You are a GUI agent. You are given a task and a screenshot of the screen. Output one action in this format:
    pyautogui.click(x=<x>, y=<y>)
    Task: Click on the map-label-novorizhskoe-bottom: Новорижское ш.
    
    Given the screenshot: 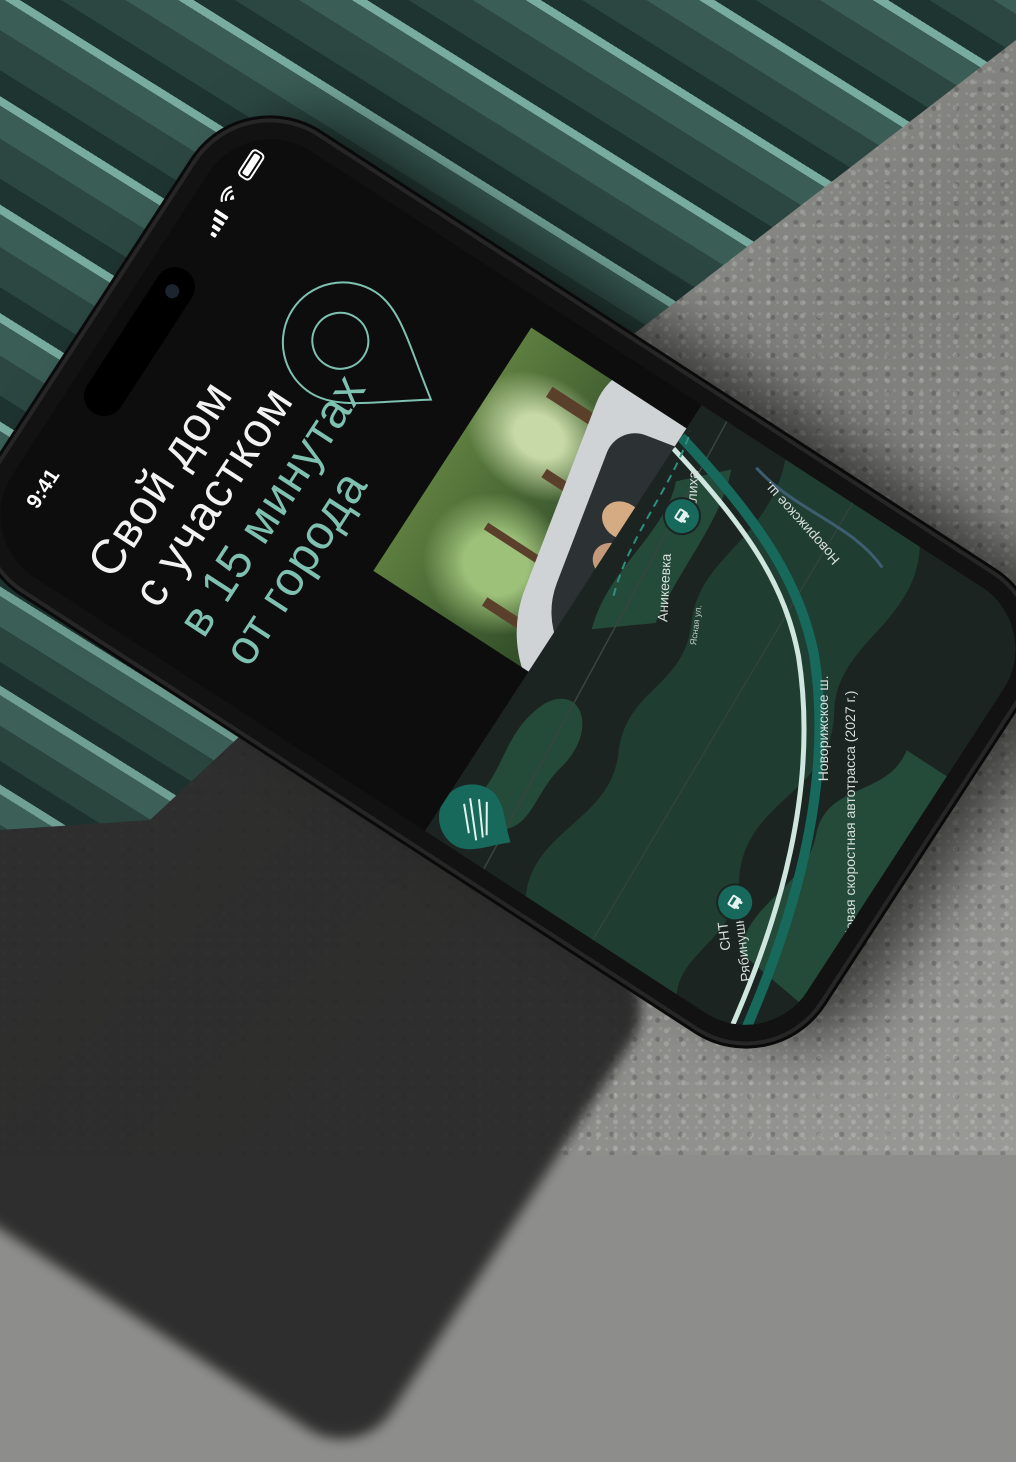 What is the action you would take?
    pyautogui.click(x=823, y=728)
    